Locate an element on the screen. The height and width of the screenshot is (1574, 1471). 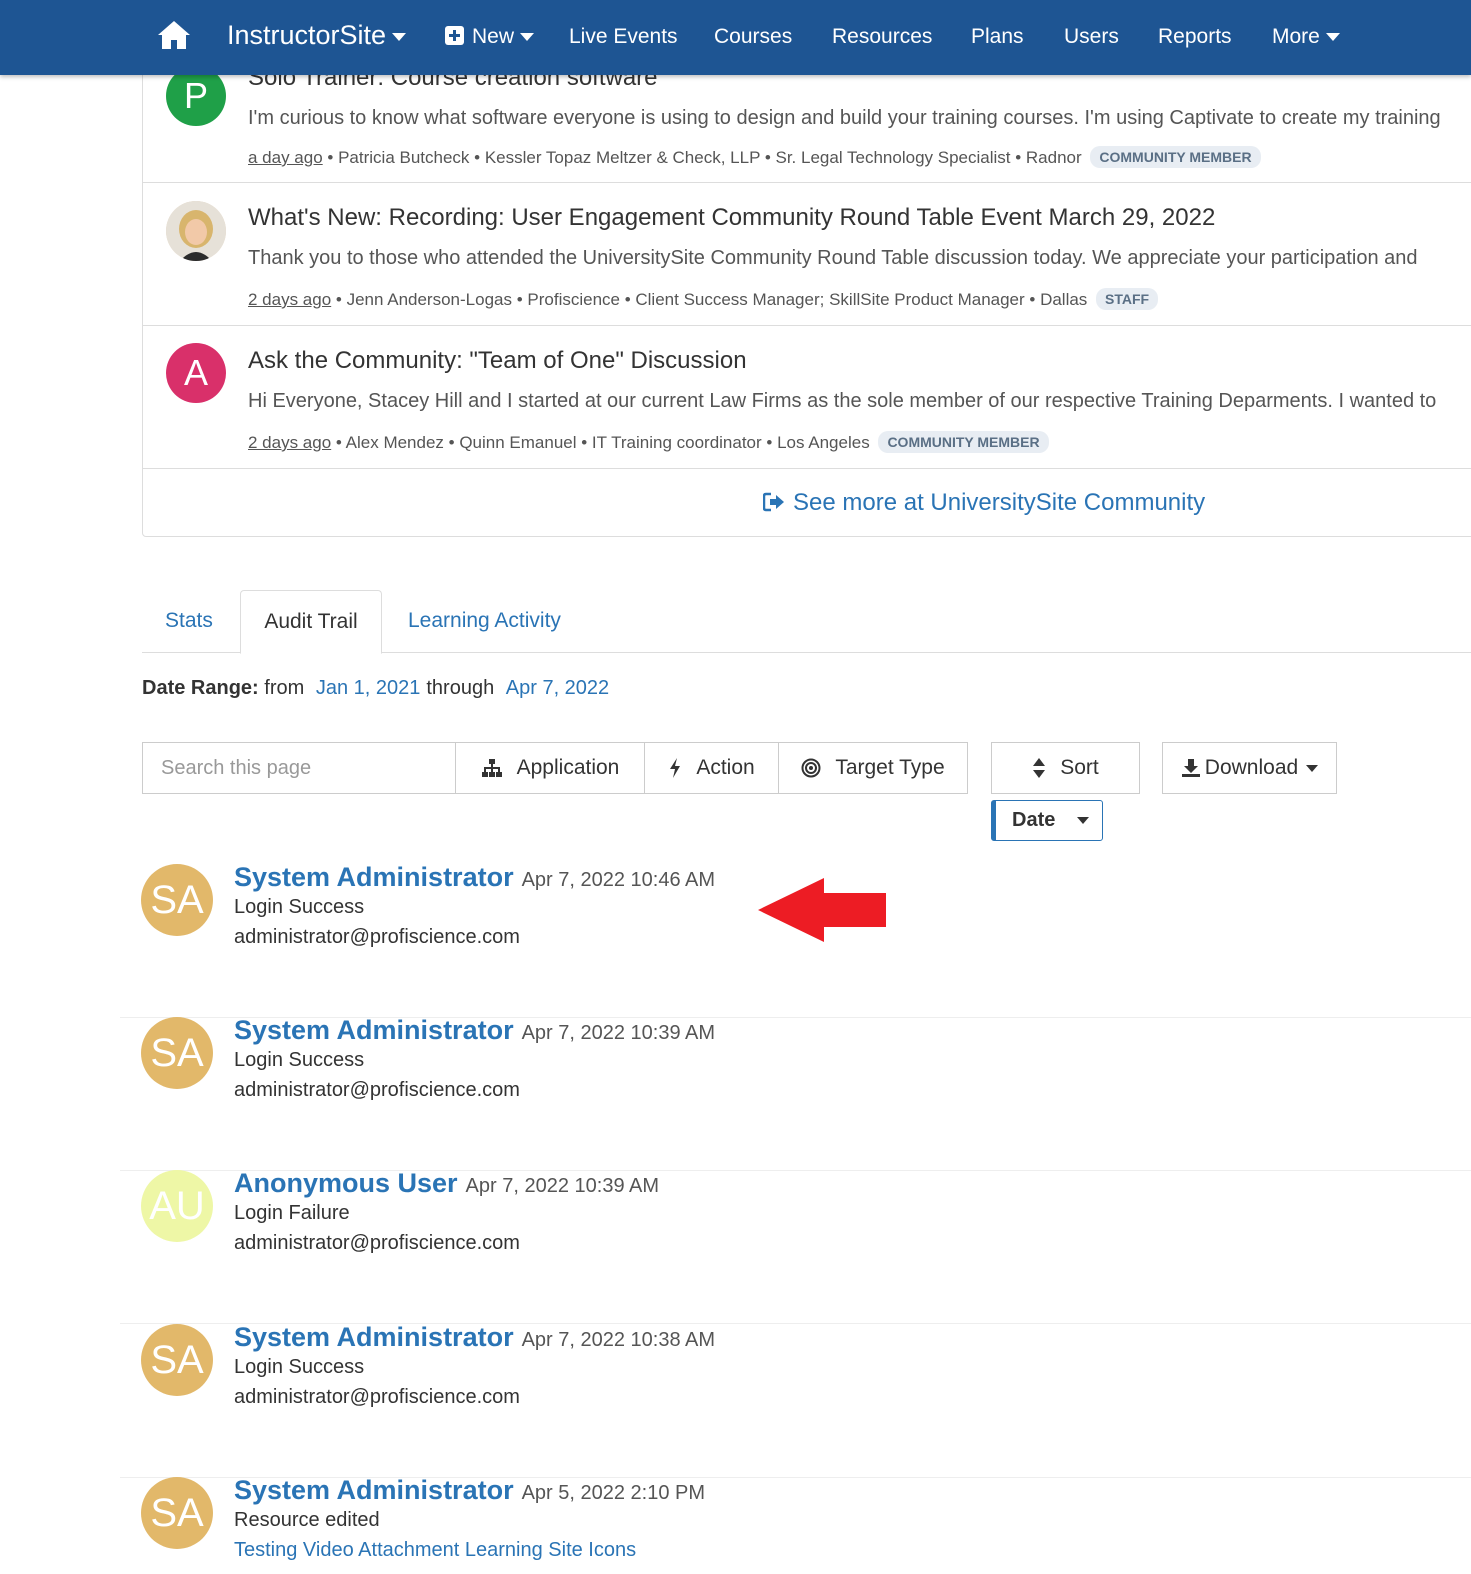
sort-label: Sort is located at coordinates (1079, 767).